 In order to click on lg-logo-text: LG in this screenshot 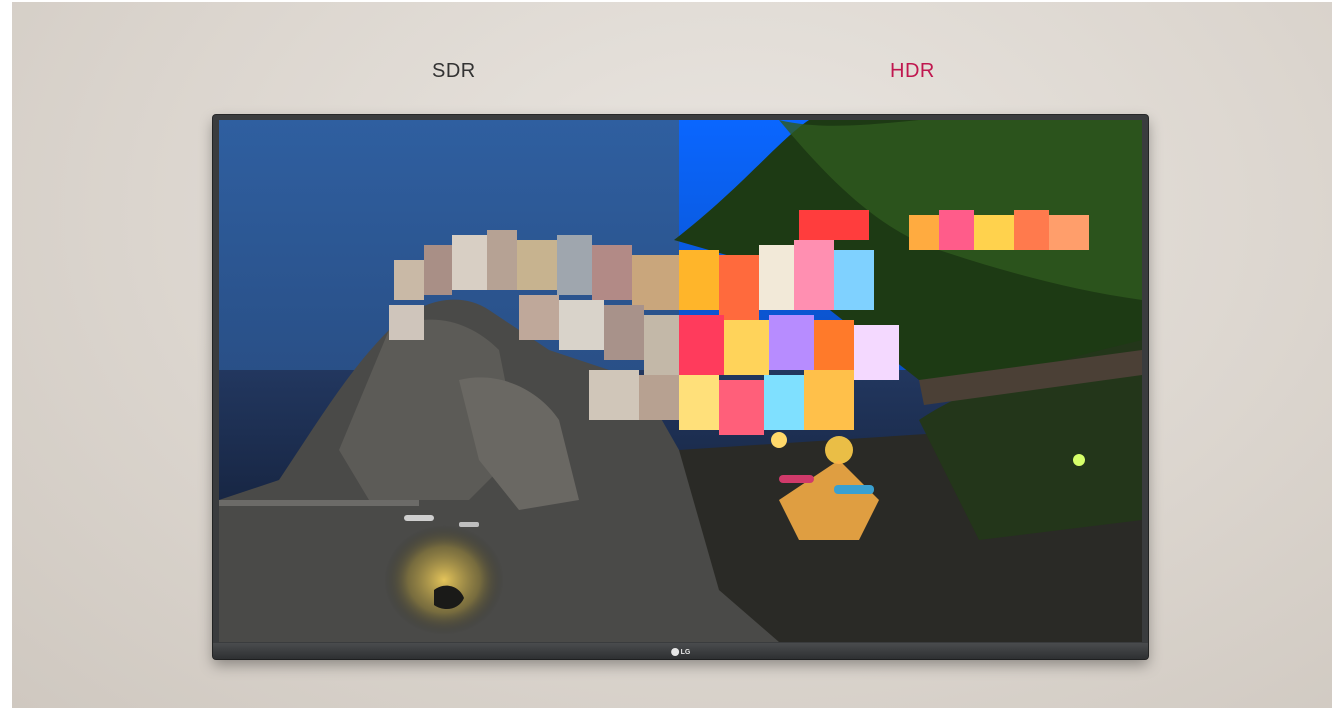, I will do `click(685, 652)`.